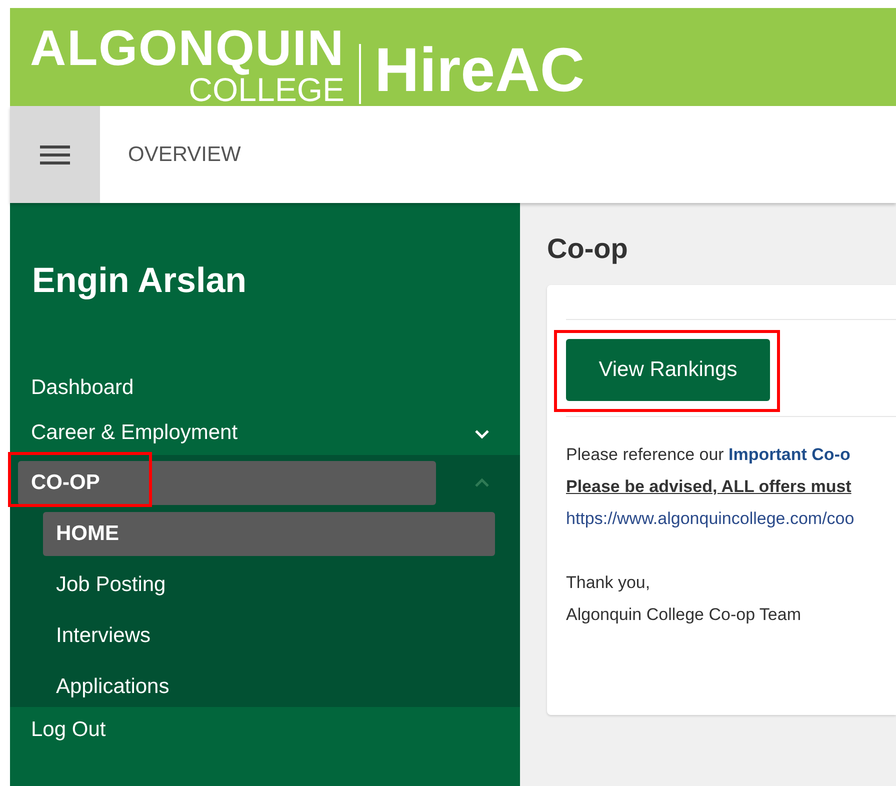  Describe the element at coordinates (731, 519) in the screenshot. I see `link: https://www.algonquincollege.com/coo` at that location.